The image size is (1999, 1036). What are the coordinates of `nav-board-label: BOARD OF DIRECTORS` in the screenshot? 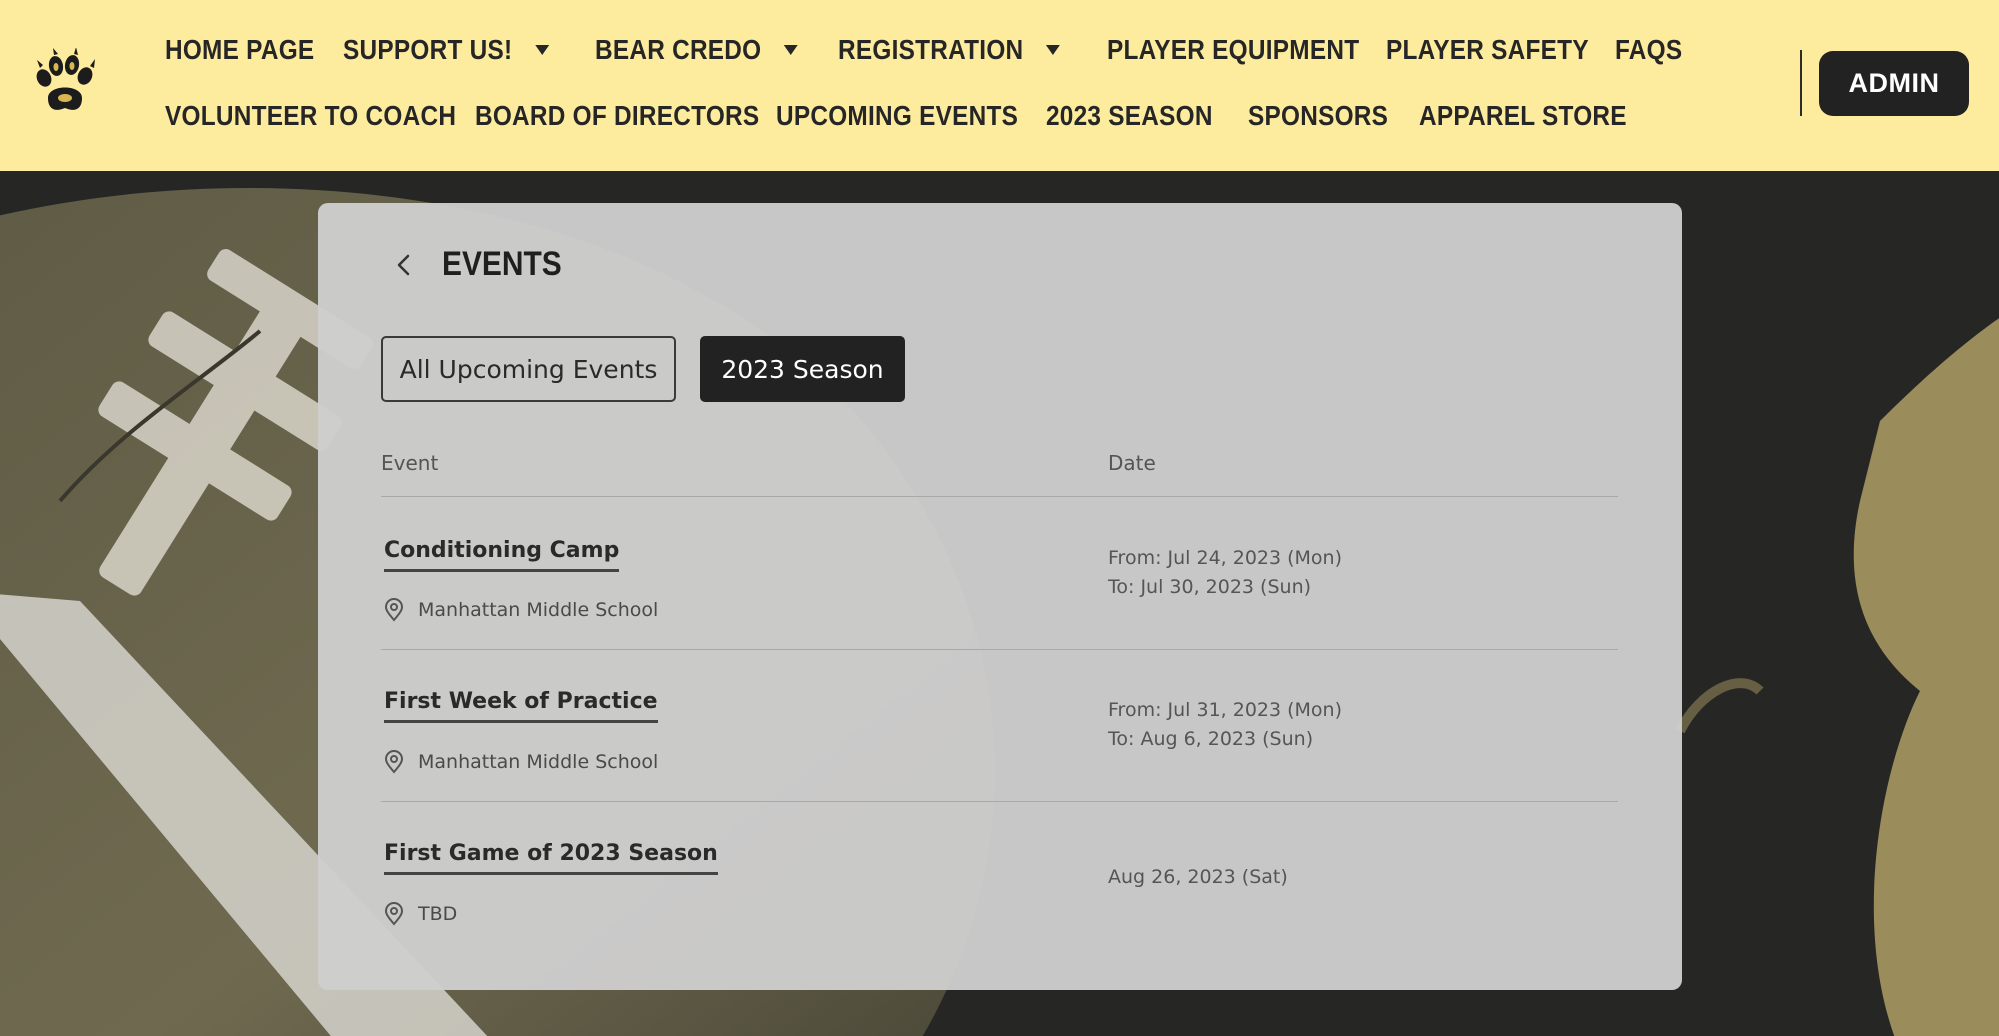 It's located at (617, 115).